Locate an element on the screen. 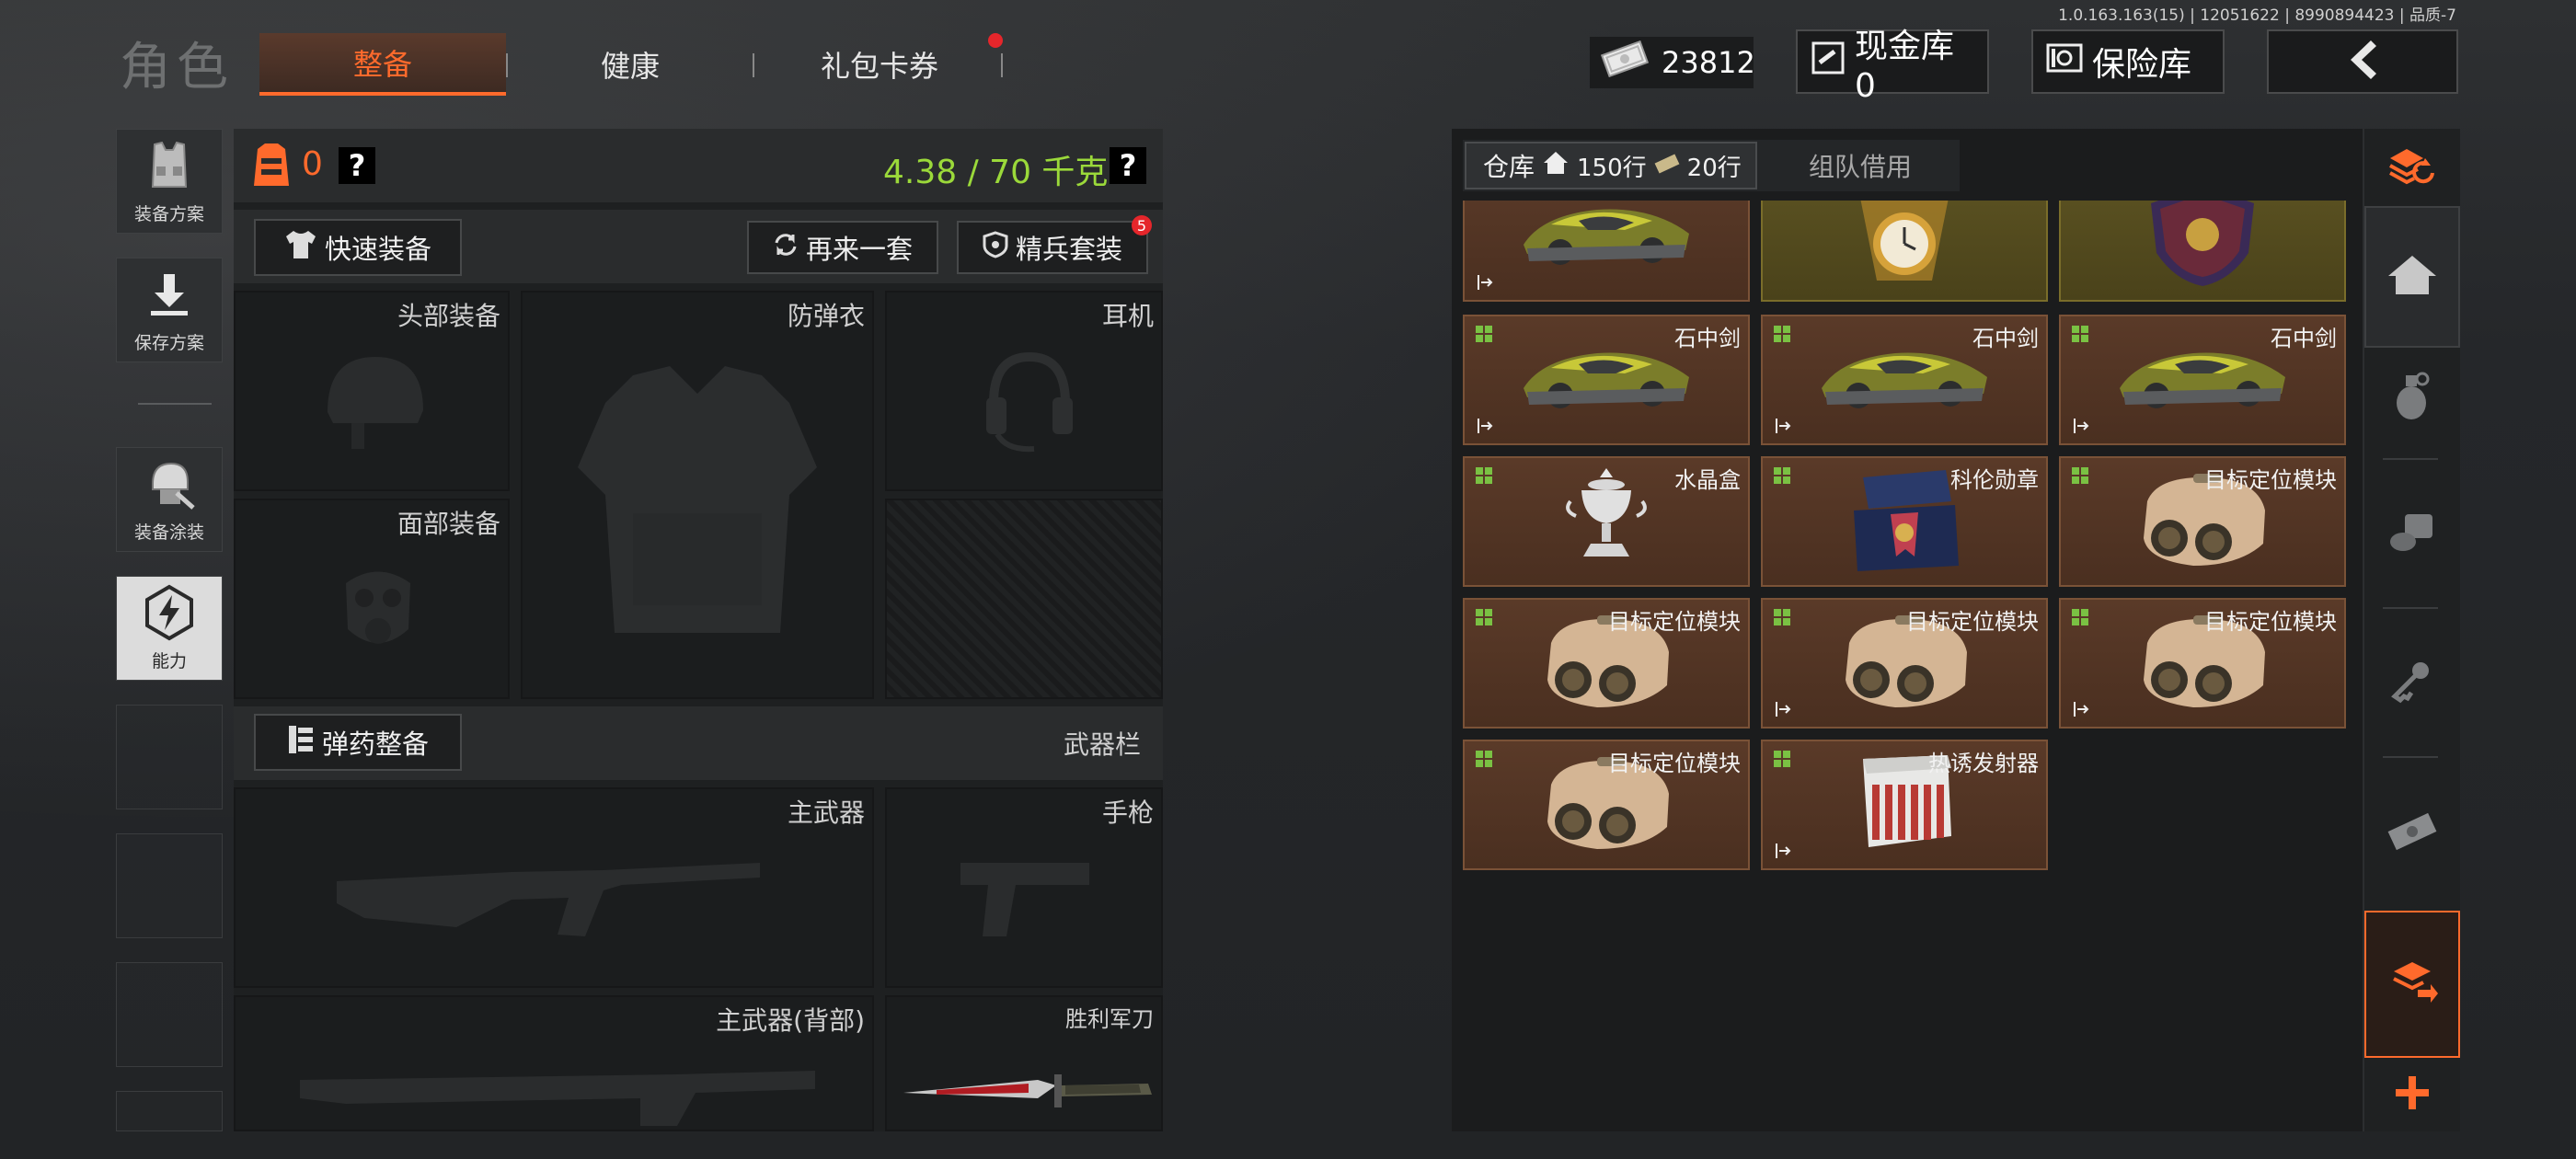 The image size is (2576, 1159). sort-refresh-icon is located at coordinates (2412, 169).